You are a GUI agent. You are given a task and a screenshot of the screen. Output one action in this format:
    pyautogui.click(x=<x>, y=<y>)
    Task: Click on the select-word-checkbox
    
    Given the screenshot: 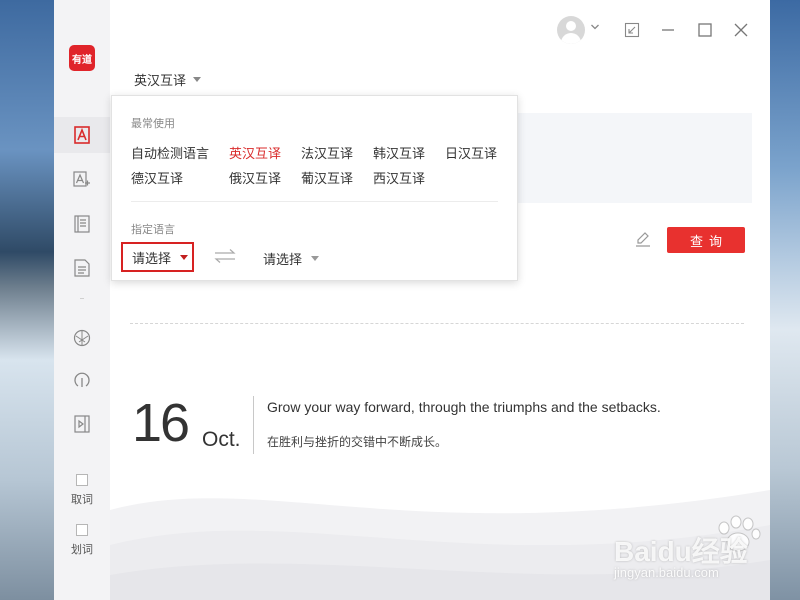 What is the action you would take?
    pyautogui.click(x=82, y=530)
    